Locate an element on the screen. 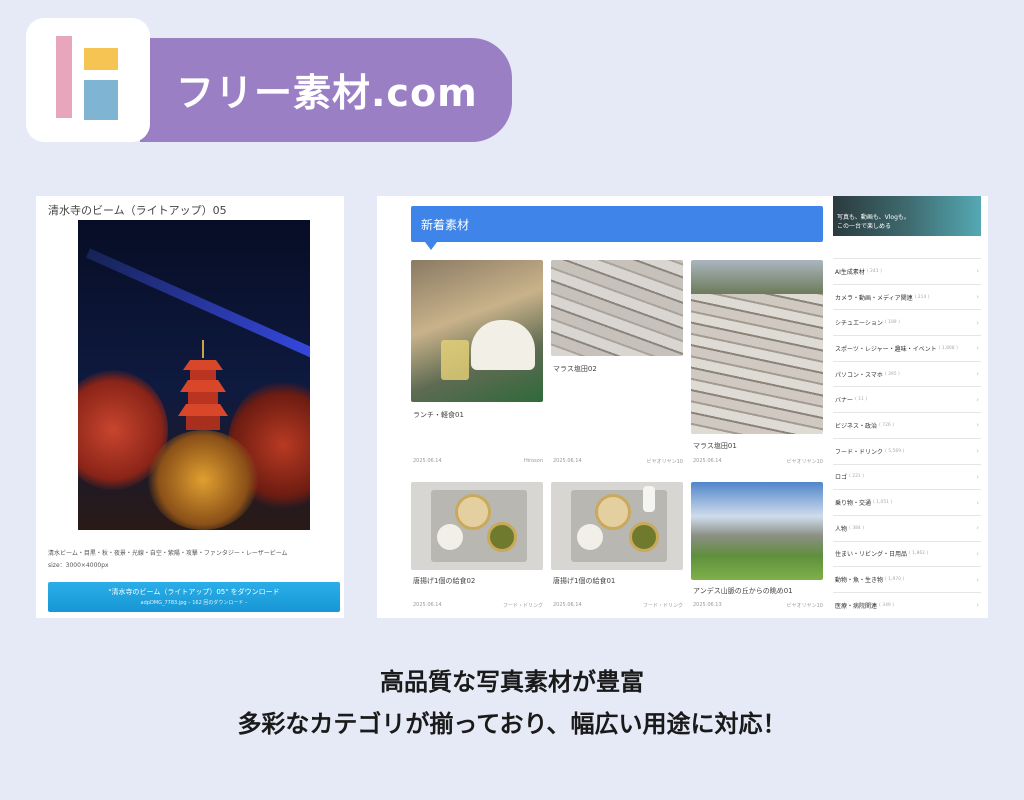 The width and height of the screenshot is (1024, 800). site-logo is located at coordinates (88, 80).